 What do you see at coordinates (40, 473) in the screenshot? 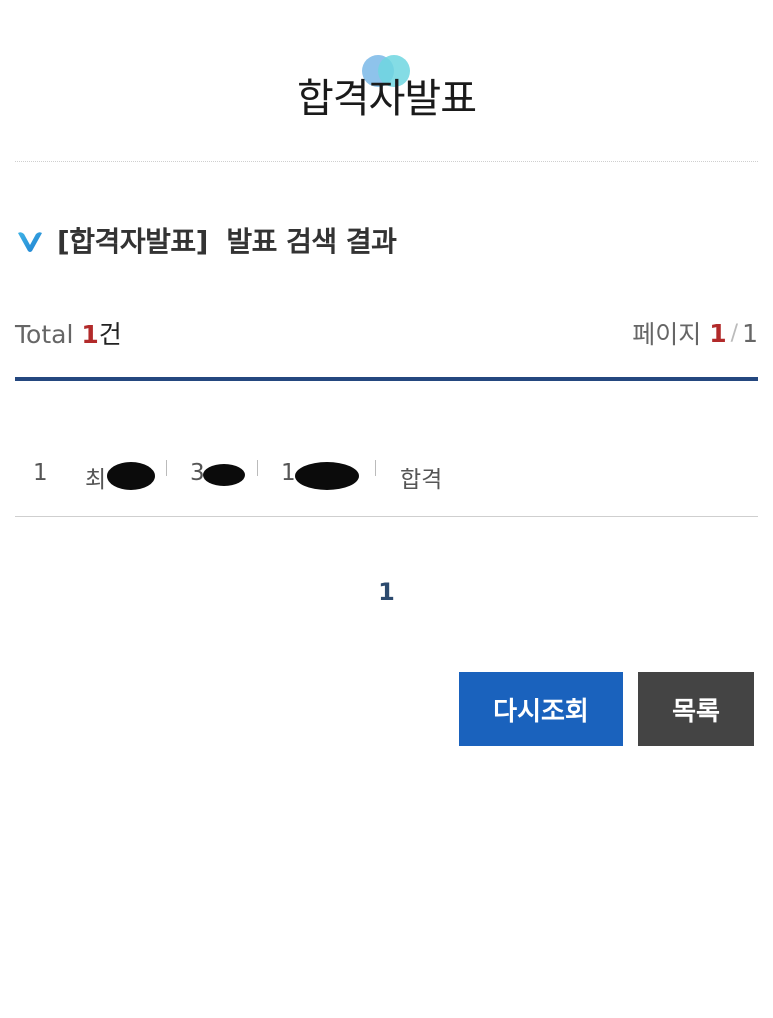
I see `row-number: 1` at bounding box center [40, 473].